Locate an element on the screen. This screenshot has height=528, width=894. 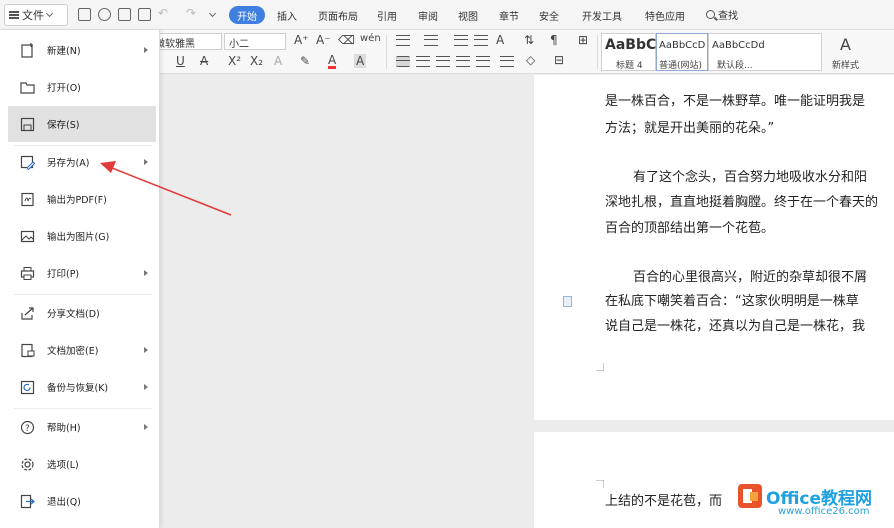
doc-text-line: 有了这个念头，百合努力地吸收水分和阳 is located at coordinates (750, 178).